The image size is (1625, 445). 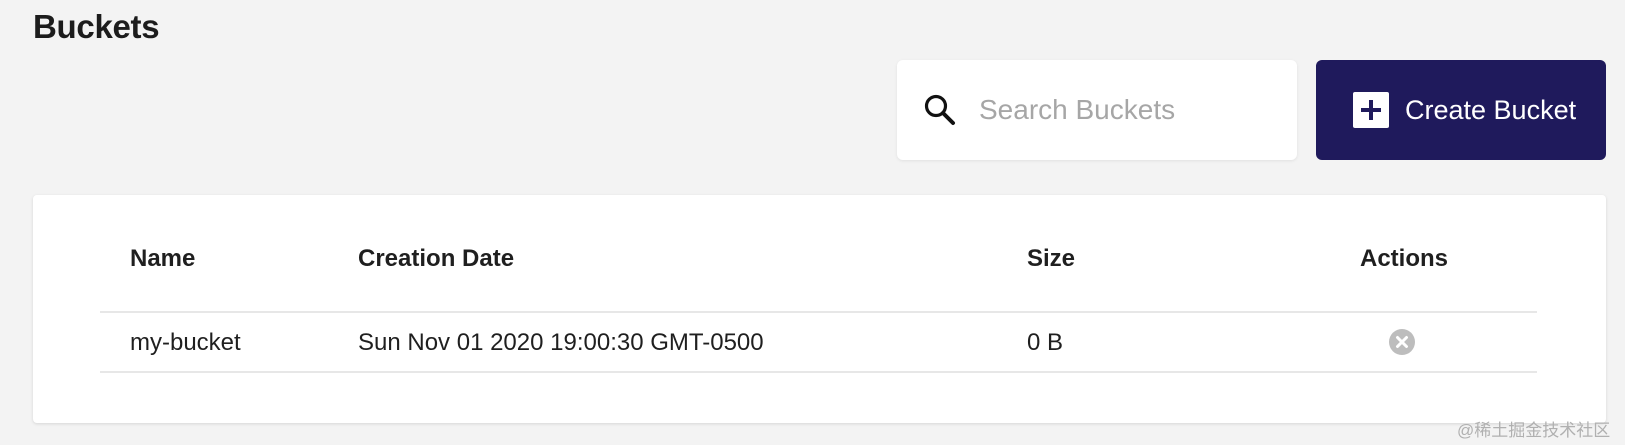 I want to click on search-icon, so click(x=940, y=110).